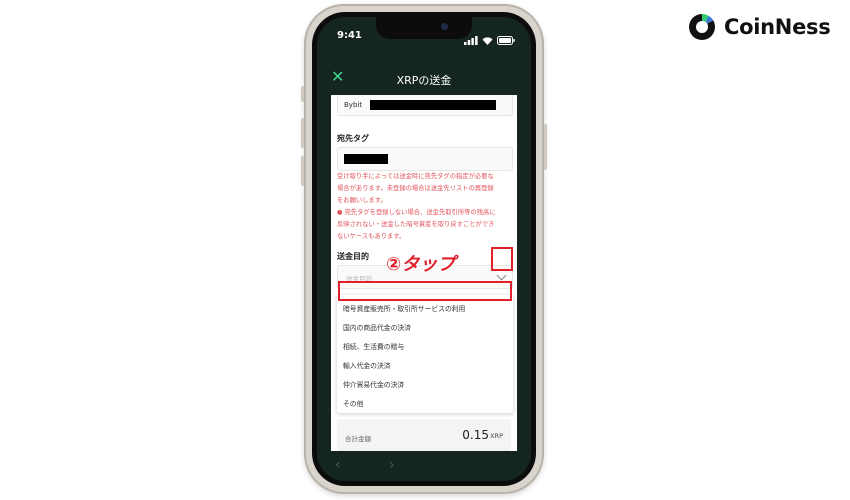  Describe the element at coordinates (475, 435) in the screenshot. I see `total-value: 0.15` at that location.